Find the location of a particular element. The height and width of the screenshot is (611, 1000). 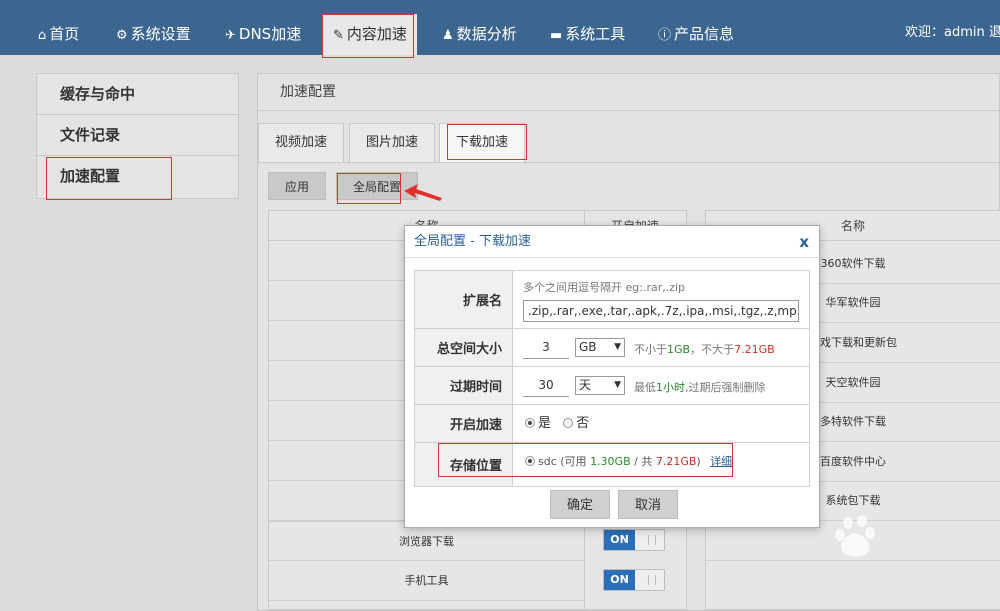

sidebar-item-cache: 缓存与命中 is located at coordinates (137, 94).